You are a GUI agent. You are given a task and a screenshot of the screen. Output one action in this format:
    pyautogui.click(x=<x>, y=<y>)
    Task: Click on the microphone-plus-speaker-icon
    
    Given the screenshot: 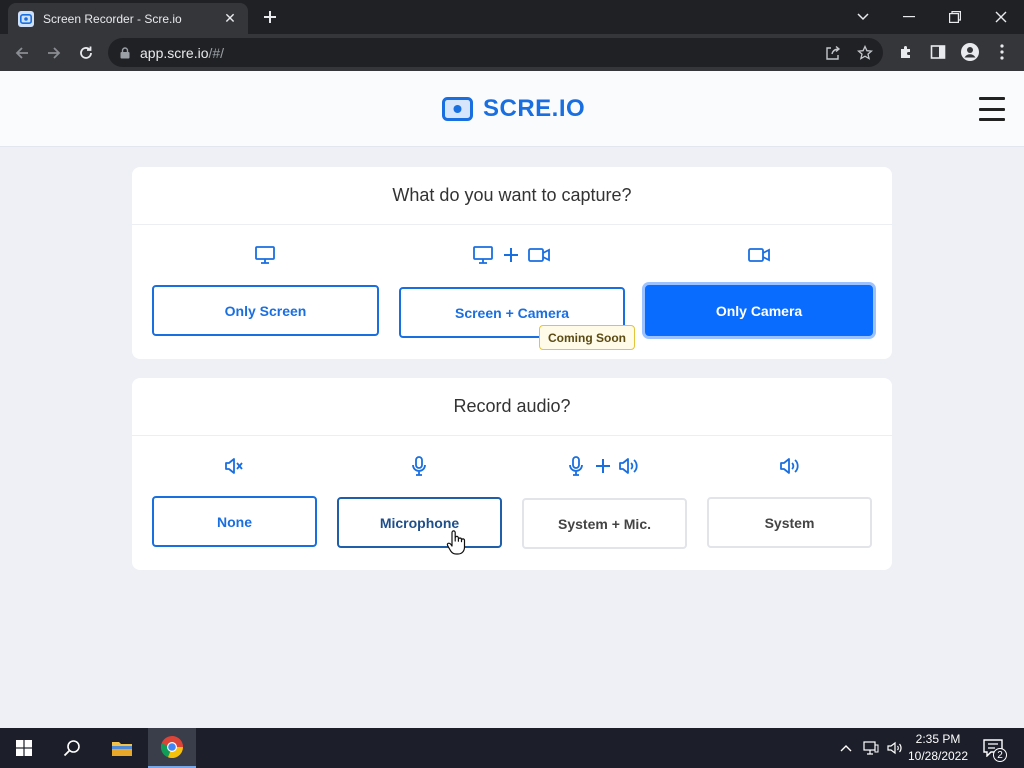 What is the action you would take?
    pyautogui.click(x=604, y=466)
    